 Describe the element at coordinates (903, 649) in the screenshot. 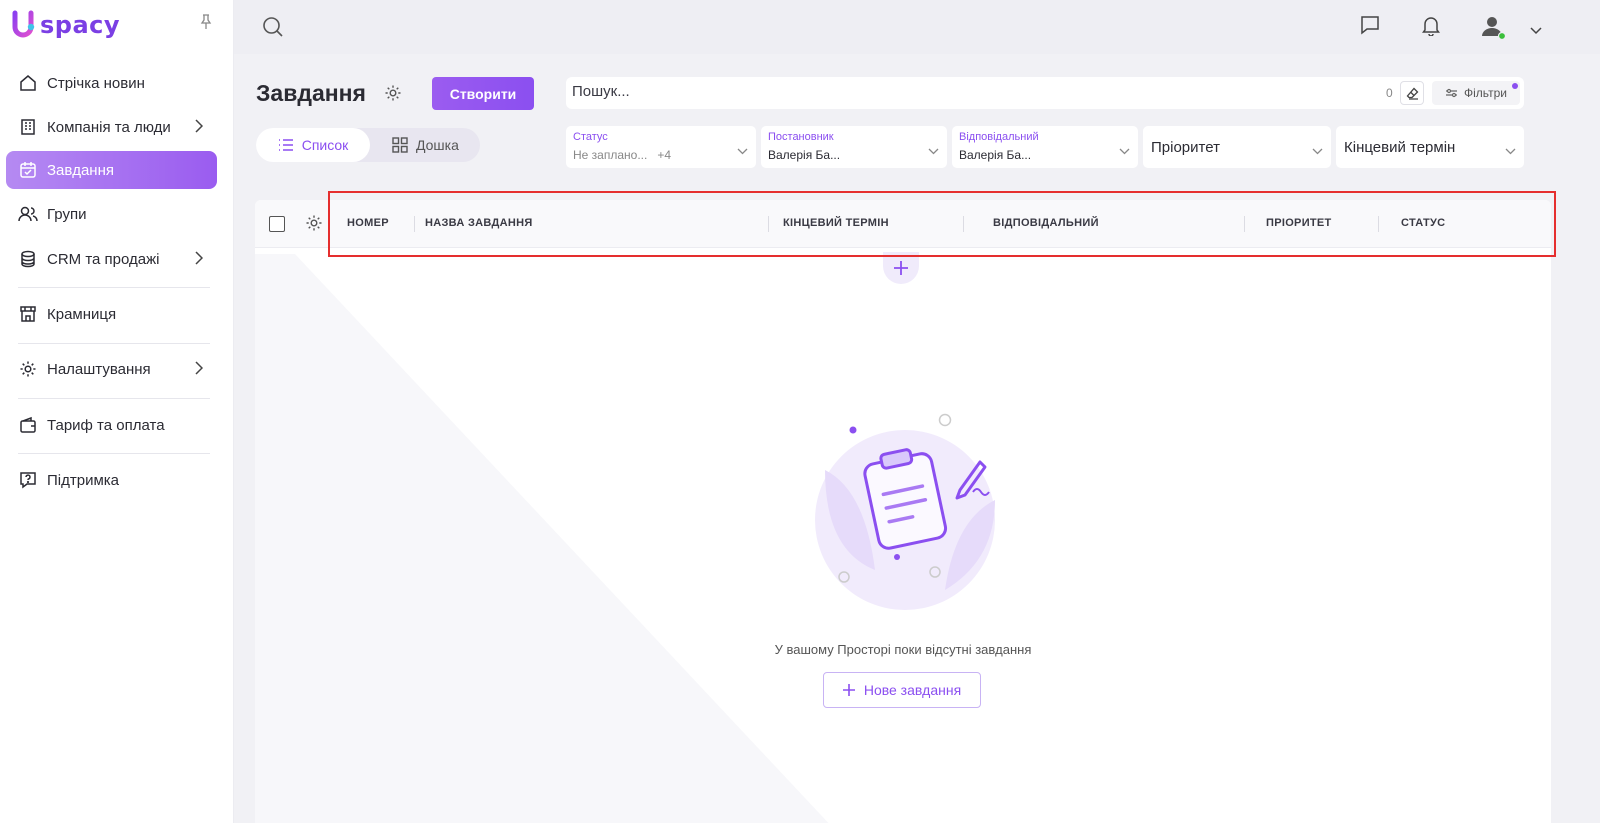

I see `empty-state-message: У вашому Просторі поки відсутні завдання` at that location.